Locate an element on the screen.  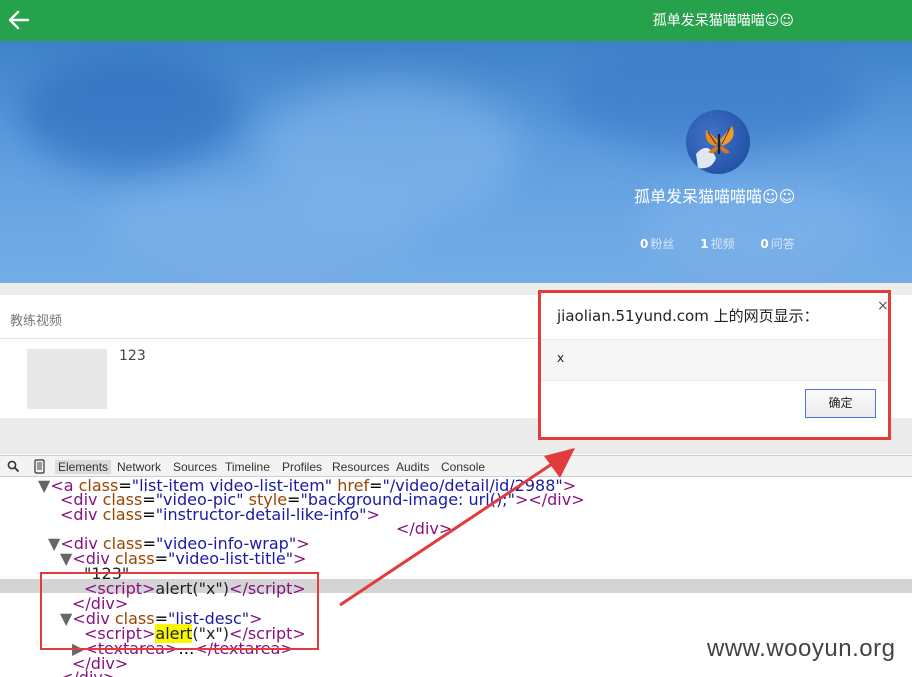
alert-message: x is located at coordinates (561, 358).